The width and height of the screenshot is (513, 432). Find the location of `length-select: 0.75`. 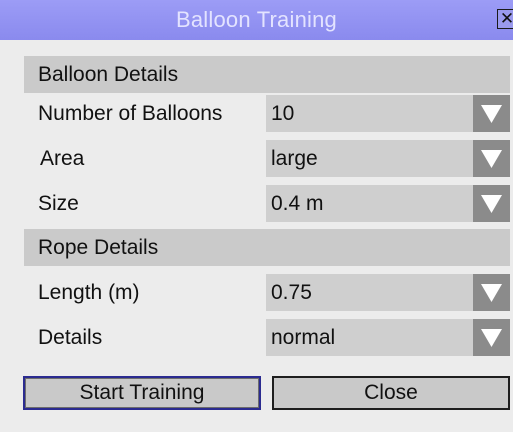

length-select: 0.75 is located at coordinates (388, 292).